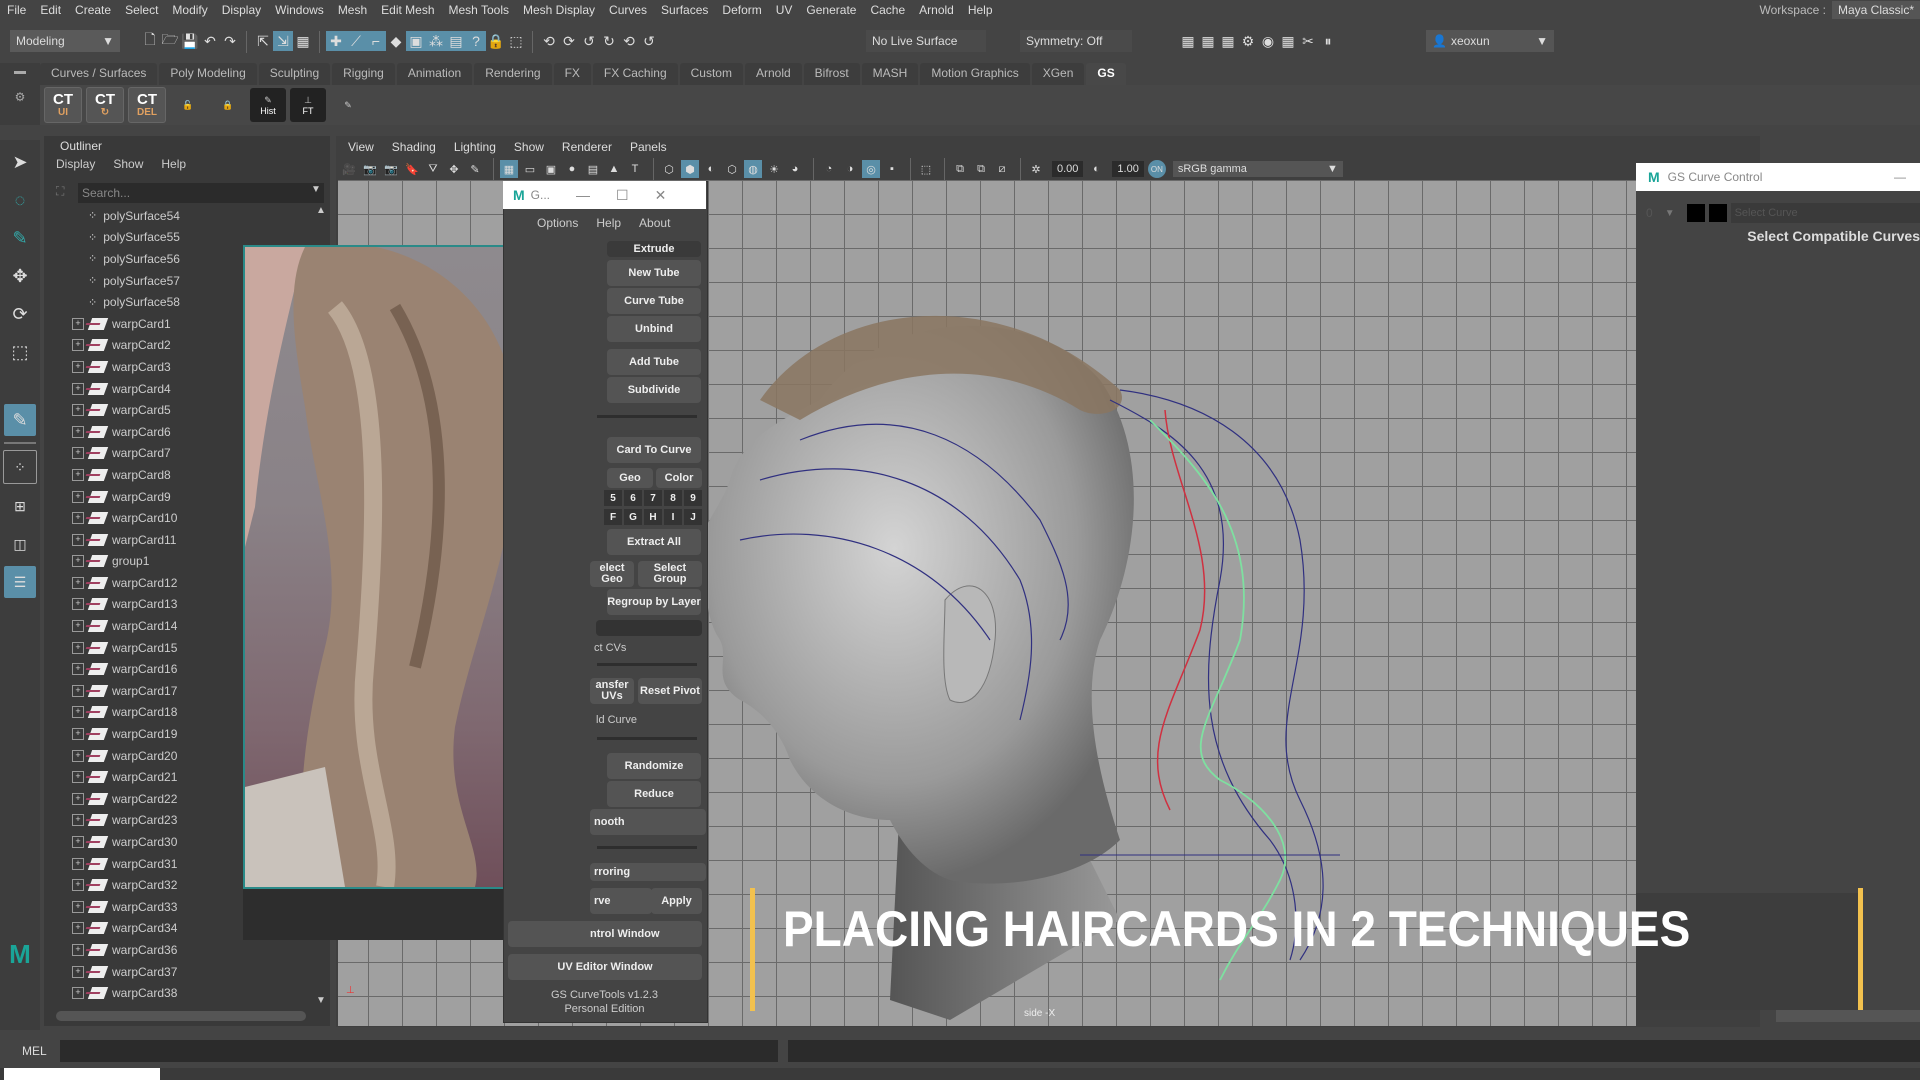  I want to click on smooth-shade-icon: ⬢, so click(690, 169).